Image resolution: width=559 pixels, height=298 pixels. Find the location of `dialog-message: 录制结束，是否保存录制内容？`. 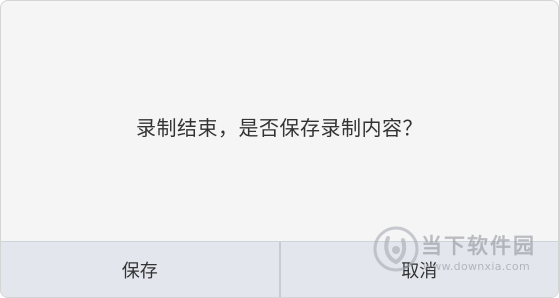

dialog-message: 录制结束，是否保存录制内容？ is located at coordinates (279, 127).